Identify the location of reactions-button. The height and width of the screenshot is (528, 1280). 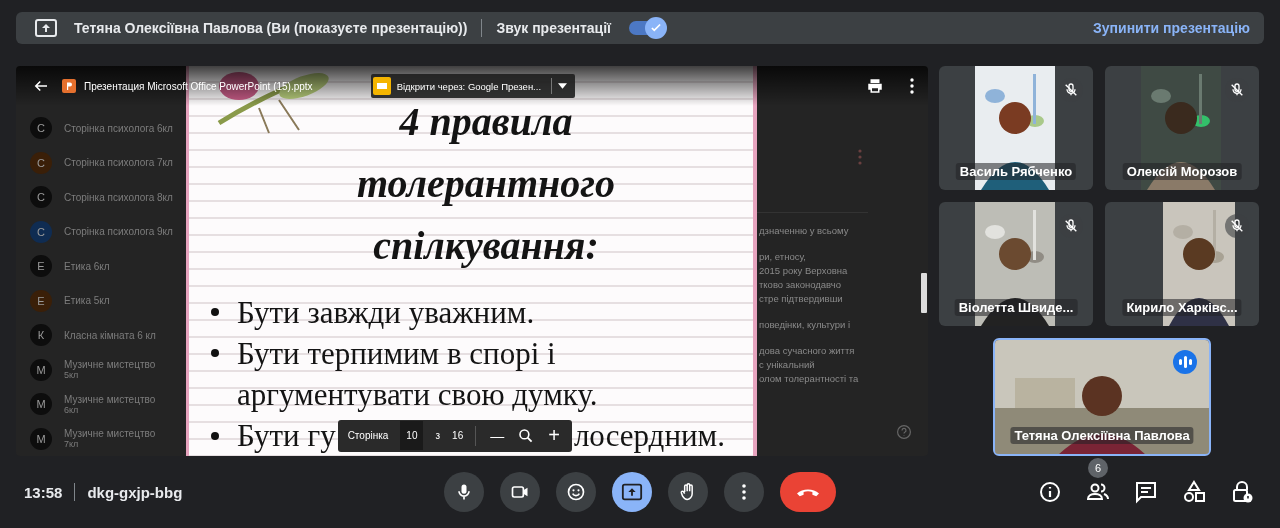
(576, 492).